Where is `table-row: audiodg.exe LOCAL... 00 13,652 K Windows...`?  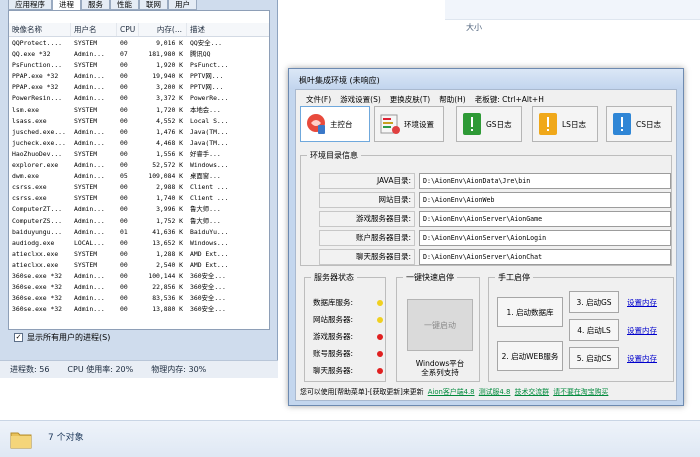
table-row: audiodg.exe LOCAL... 00 13,652 K Windows... is located at coordinates (139, 243).